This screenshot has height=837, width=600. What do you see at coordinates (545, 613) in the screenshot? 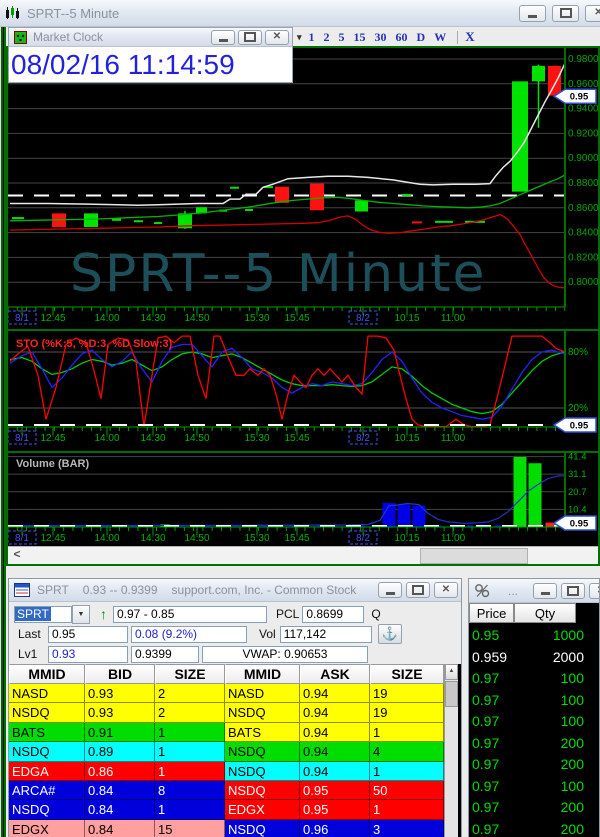
I see `qty-column-header: Qty` at bounding box center [545, 613].